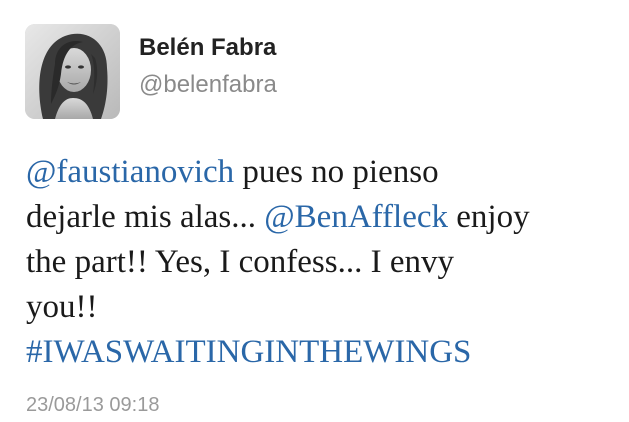  I want to click on user-handle: @belenfabra, so click(208, 85).